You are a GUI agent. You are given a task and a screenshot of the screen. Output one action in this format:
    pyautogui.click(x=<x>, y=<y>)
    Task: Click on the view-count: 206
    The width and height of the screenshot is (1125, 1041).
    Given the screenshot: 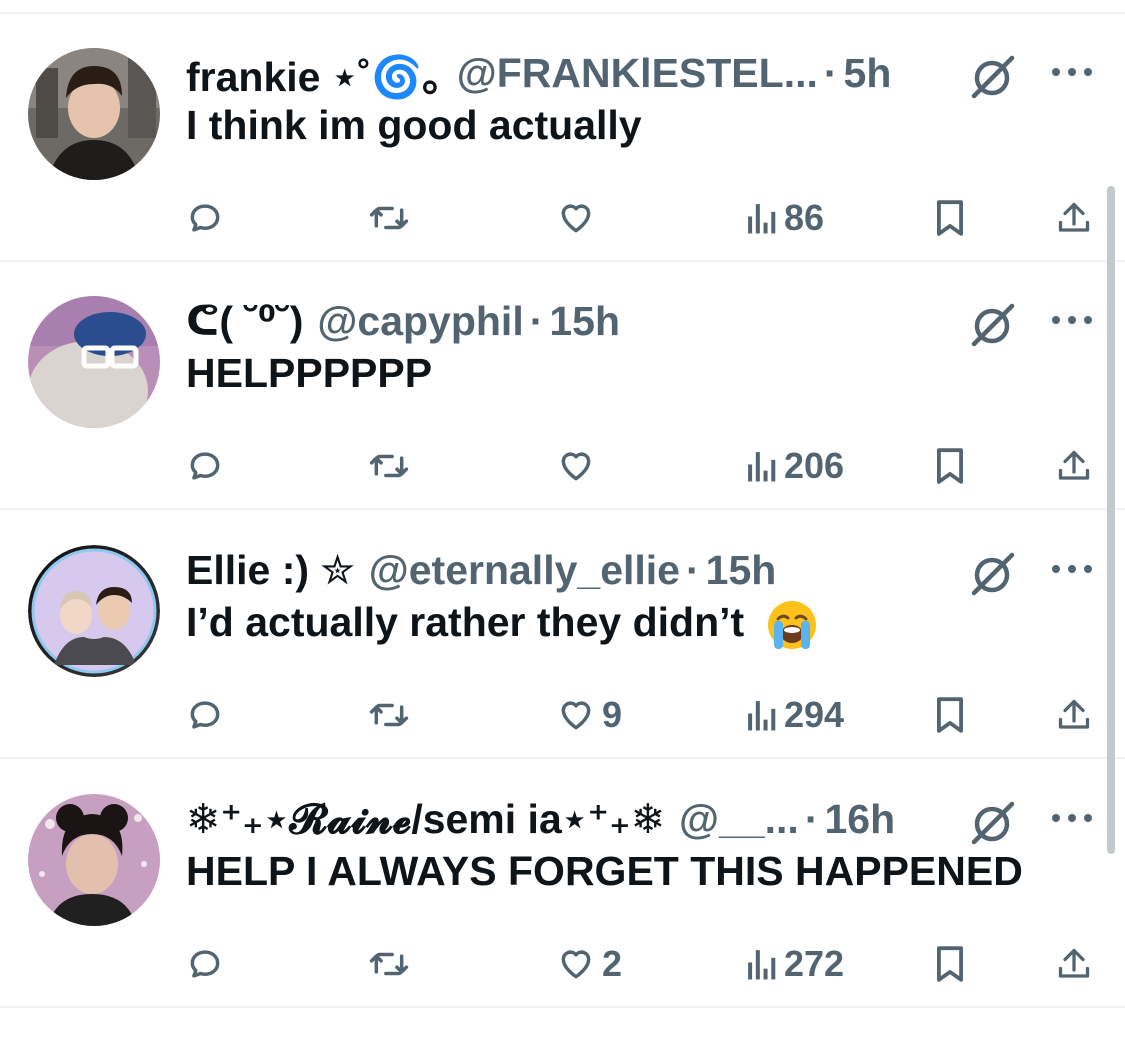 What is the action you would take?
    pyautogui.click(x=814, y=465)
    